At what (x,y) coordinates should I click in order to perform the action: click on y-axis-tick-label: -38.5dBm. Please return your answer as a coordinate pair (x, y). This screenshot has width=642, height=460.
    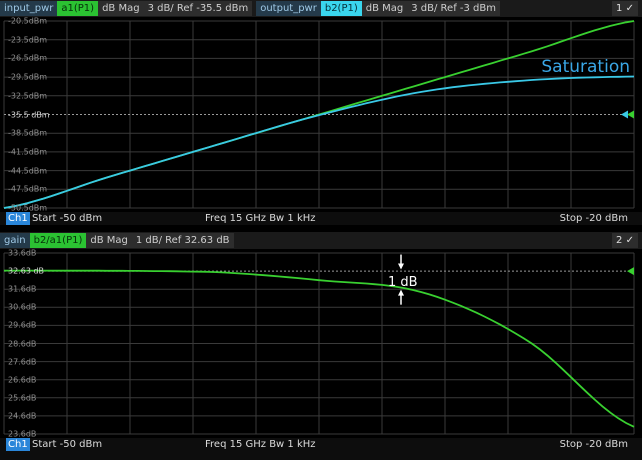
    Looking at the image, I should click on (28, 133).